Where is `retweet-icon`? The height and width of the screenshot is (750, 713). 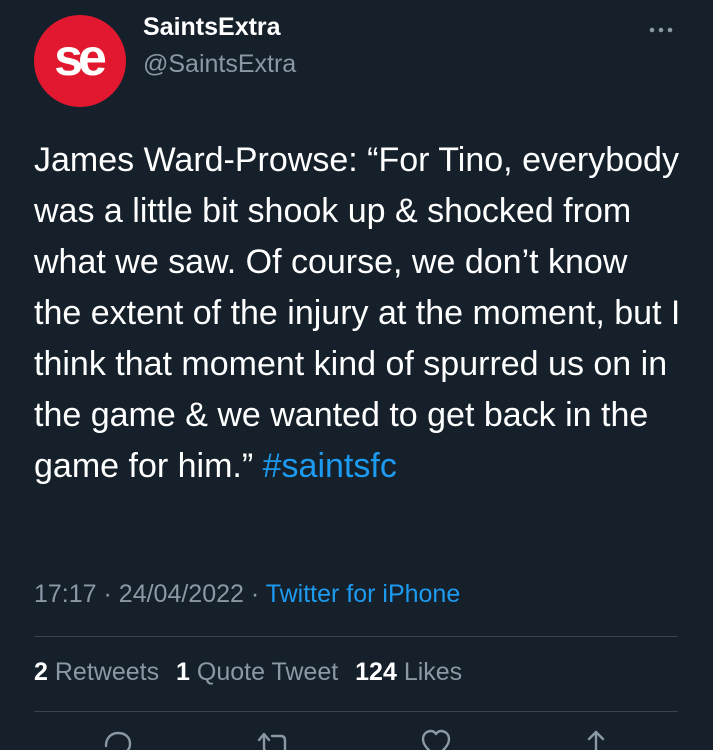 retweet-icon is located at coordinates (273, 739).